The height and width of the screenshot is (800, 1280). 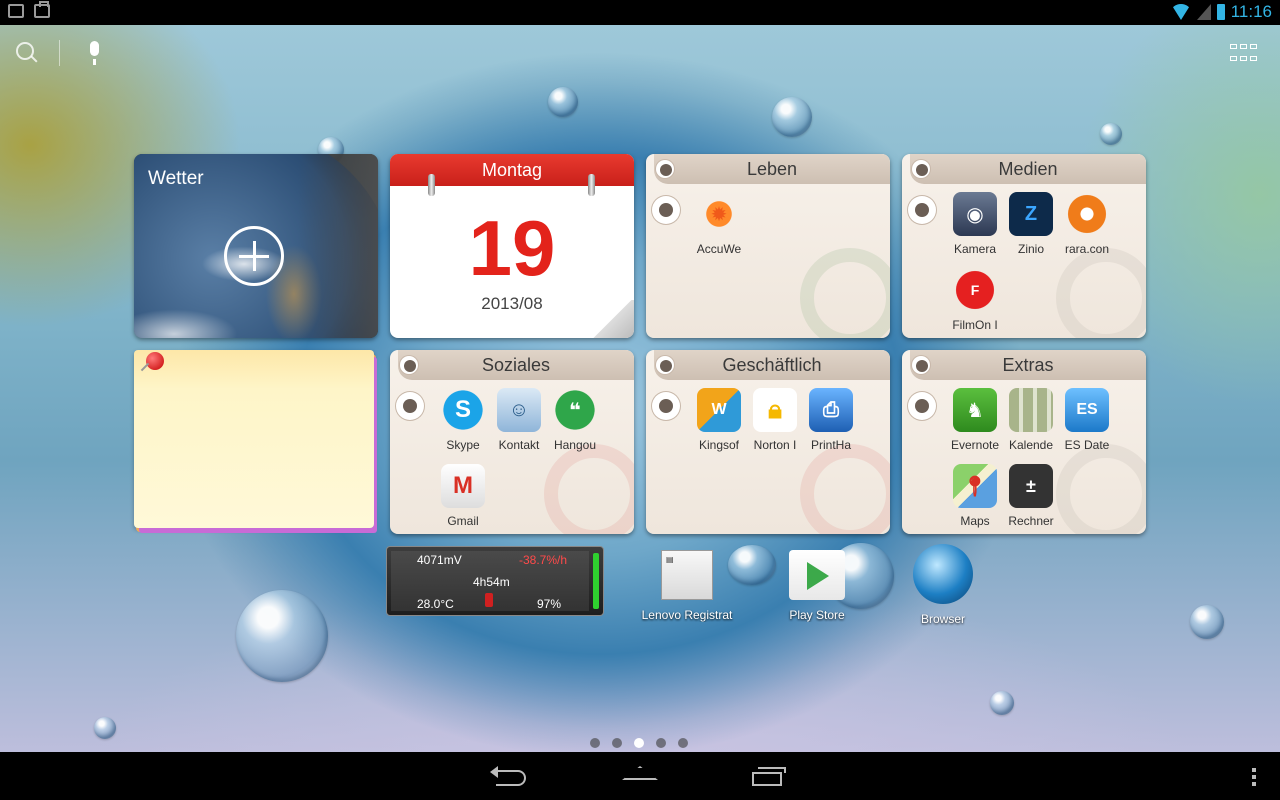 What do you see at coordinates (176, 178) in the screenshot?
I see `weather-title: Wetter` at bounding box center [176, 178].